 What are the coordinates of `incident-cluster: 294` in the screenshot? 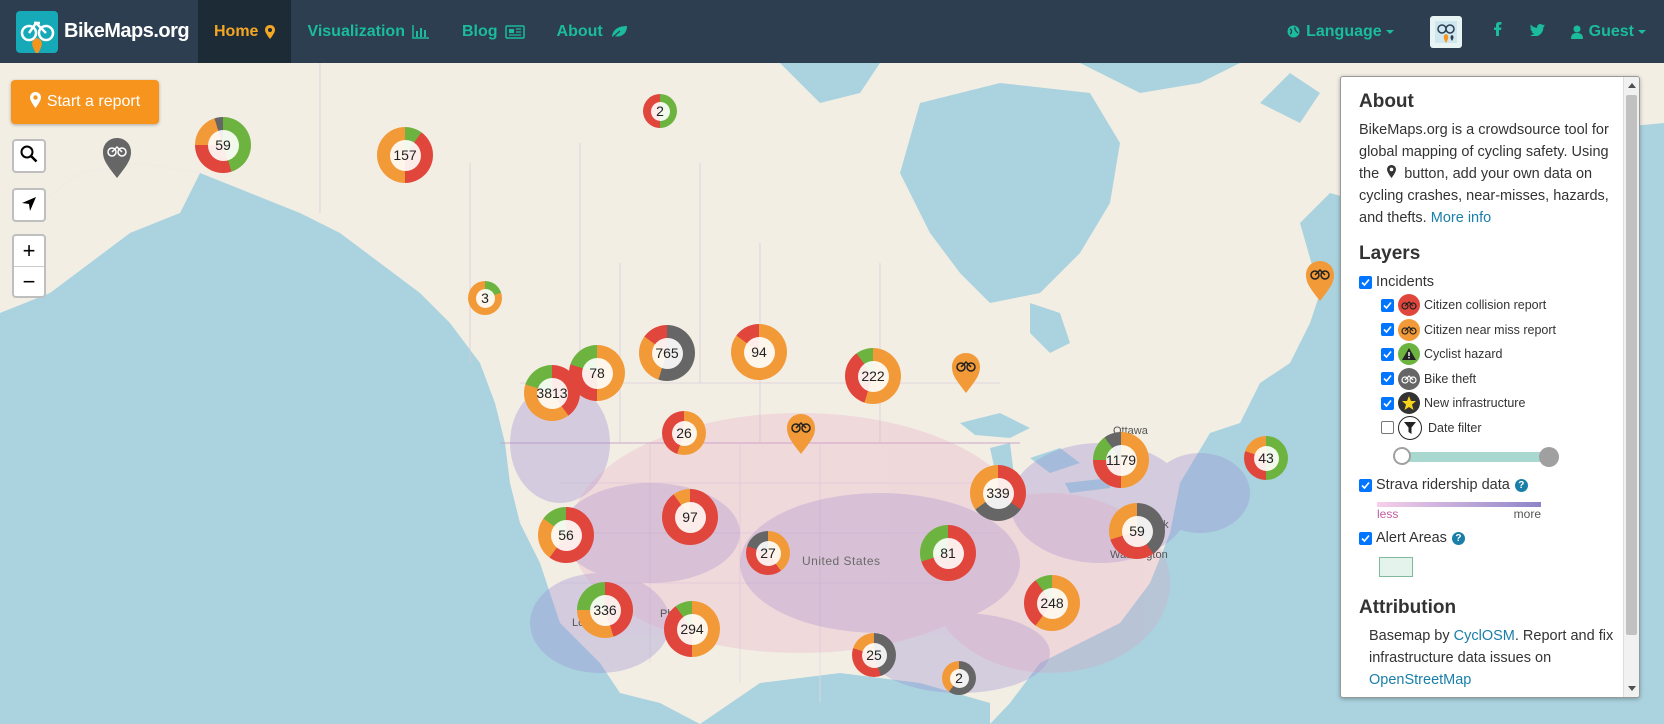 It's located at (692, 629).